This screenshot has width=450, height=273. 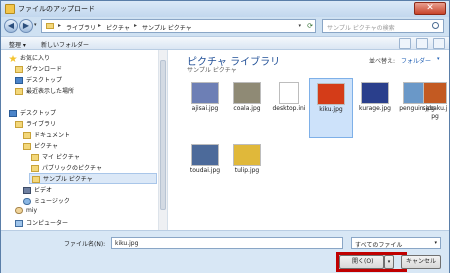 I want to click on app-icon, so click(x=10, y=9).